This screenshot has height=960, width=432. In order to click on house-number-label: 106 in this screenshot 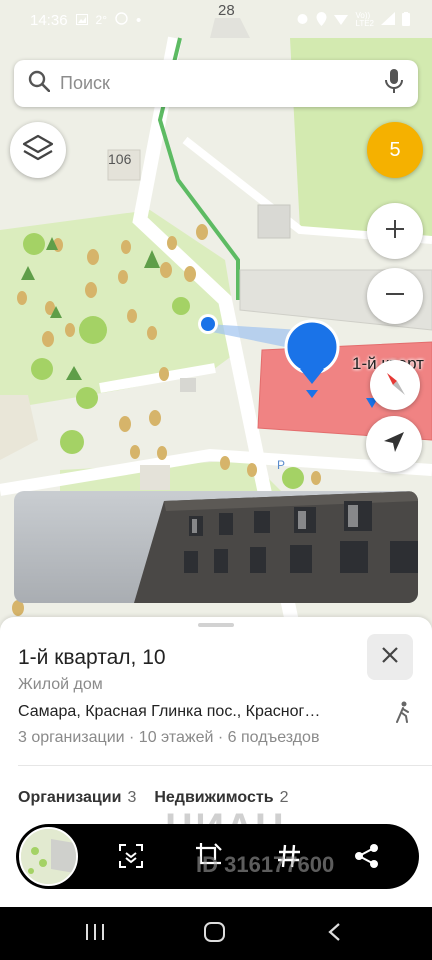, I will do `click(120, 159)`.